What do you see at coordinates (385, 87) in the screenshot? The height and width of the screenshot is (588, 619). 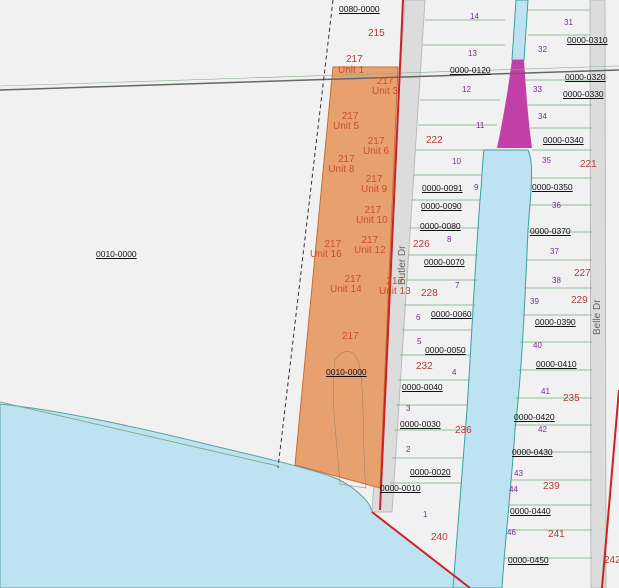 I see `unit-label: 217 Unit 3` at bounding box center [385, 87].